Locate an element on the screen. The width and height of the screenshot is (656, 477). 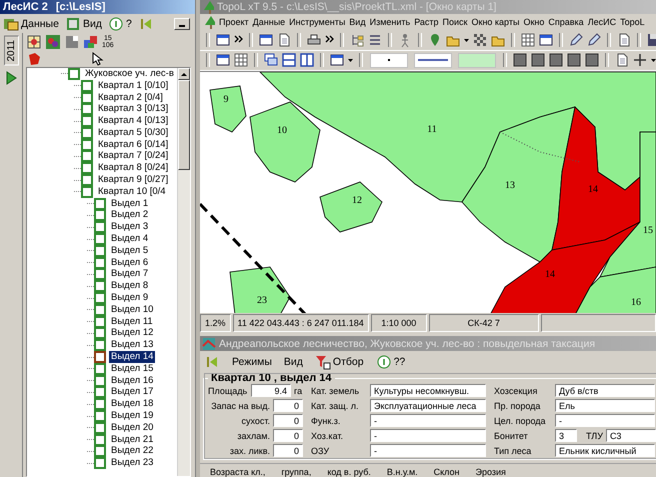
text-field: Ельник кисличный is located at coordinates (605, 451).